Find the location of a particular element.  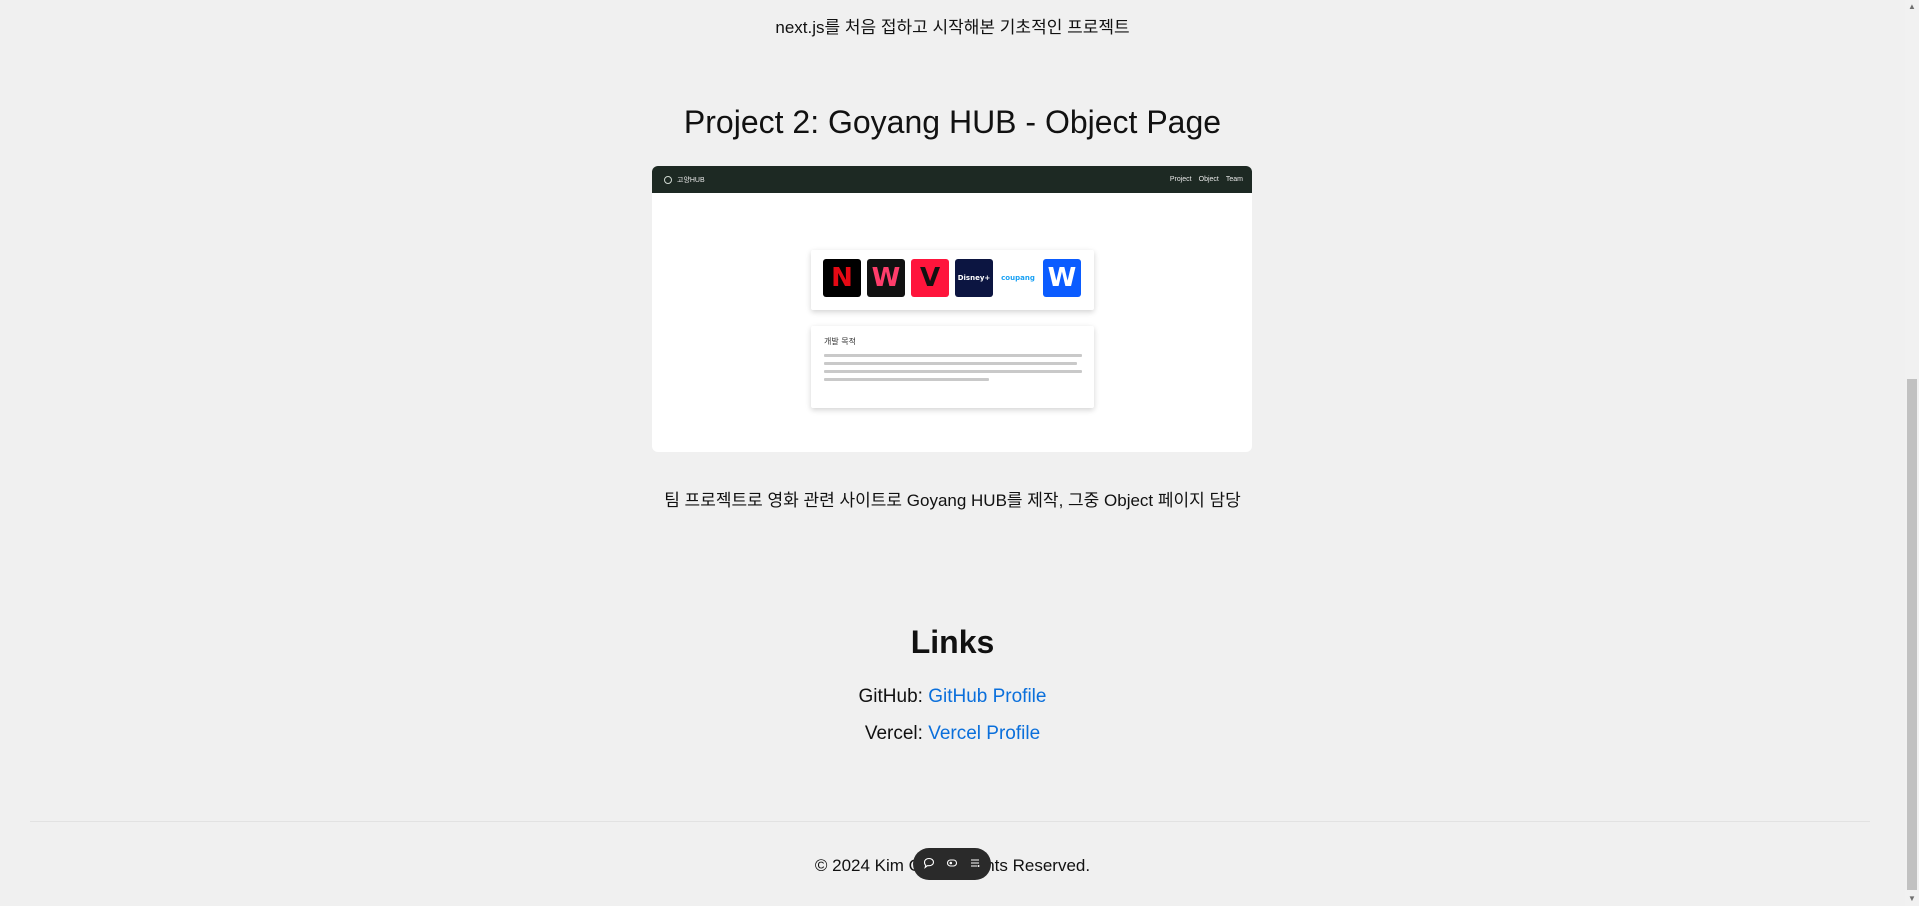

brand-logo-icon is located at coordinates (668, 180).